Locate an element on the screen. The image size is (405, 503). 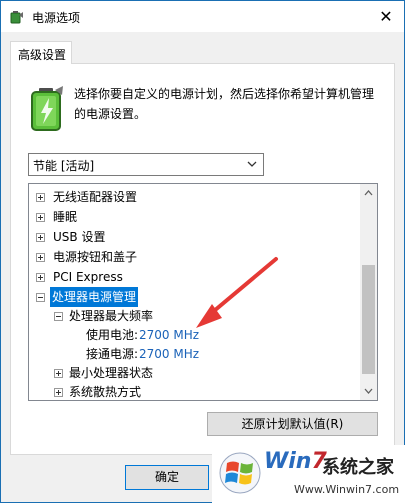
tree-item-label: 处理器电源管理 is located at coordinates (94, 297).